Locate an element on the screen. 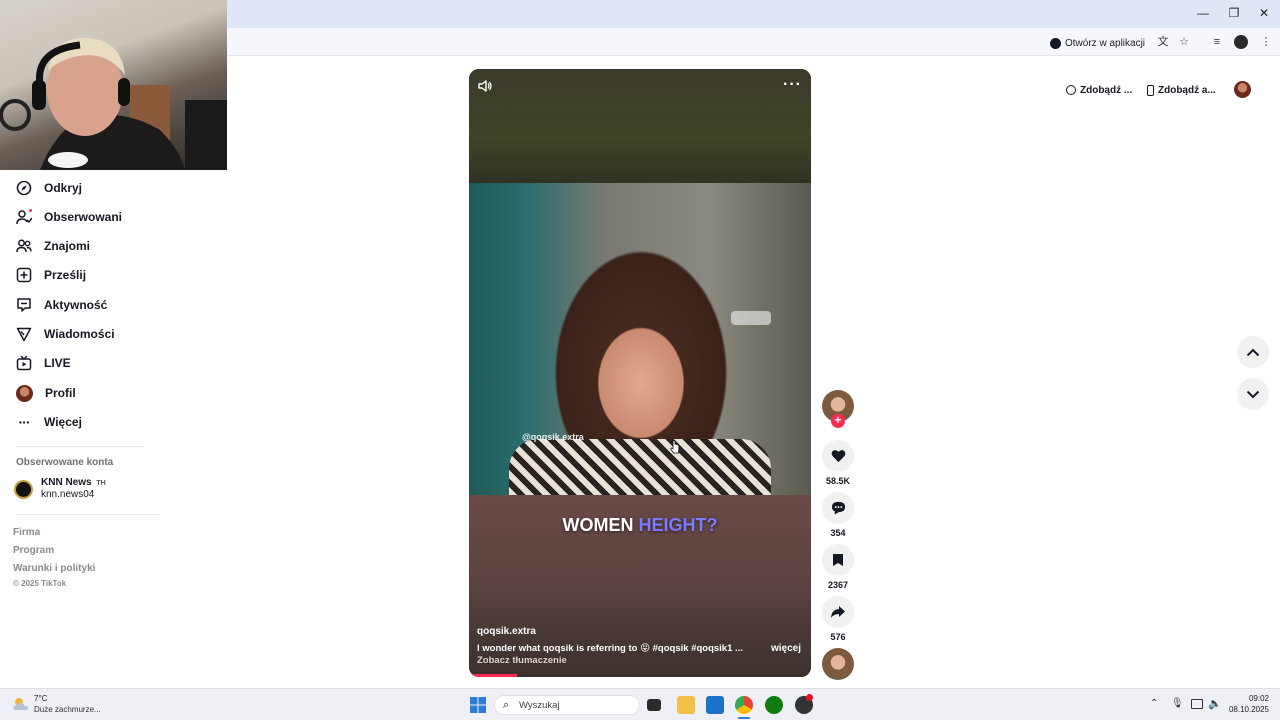 Image resolution: width=1280 pixels, height=720 pixels. sidebar-item-wiadomosci: Wiadomości is located at coordinates (65, 334).